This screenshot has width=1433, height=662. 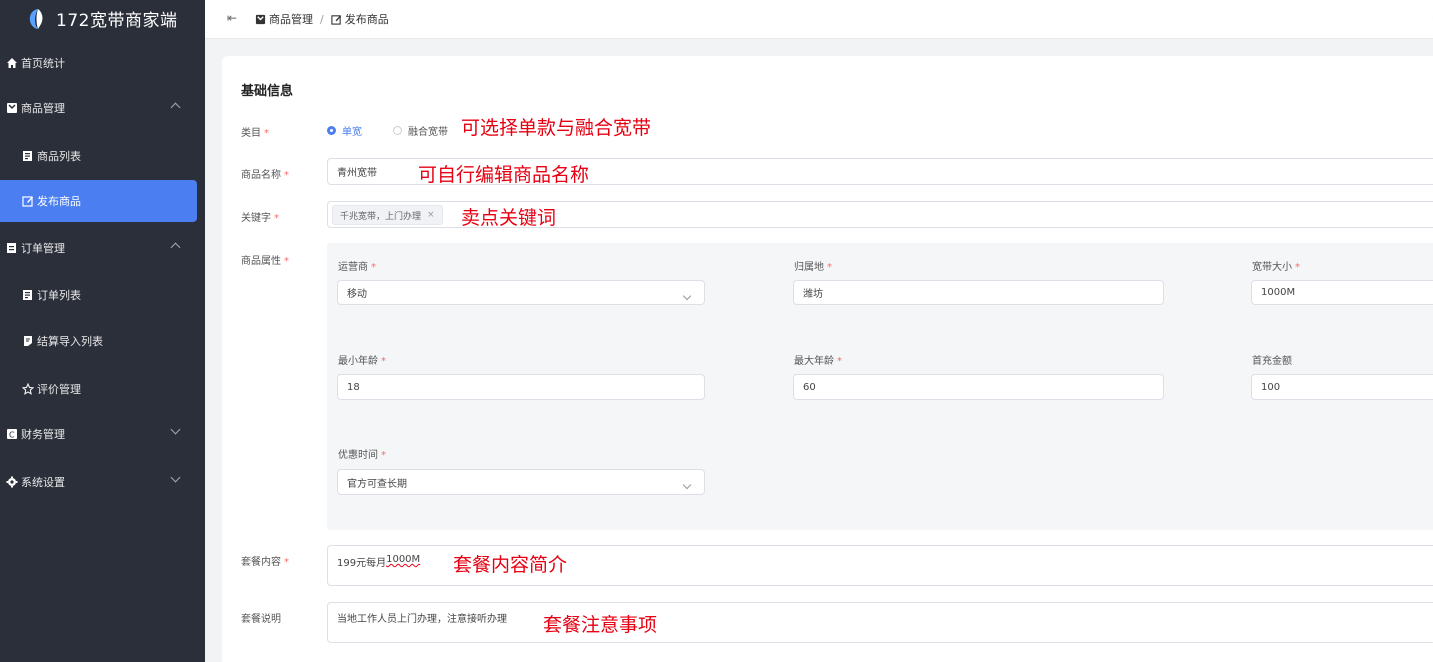 What do you see at coordinates (362, 563) in the screenshot?
I see `textarea-value: 199元每月` at bounding box center [362, 563].